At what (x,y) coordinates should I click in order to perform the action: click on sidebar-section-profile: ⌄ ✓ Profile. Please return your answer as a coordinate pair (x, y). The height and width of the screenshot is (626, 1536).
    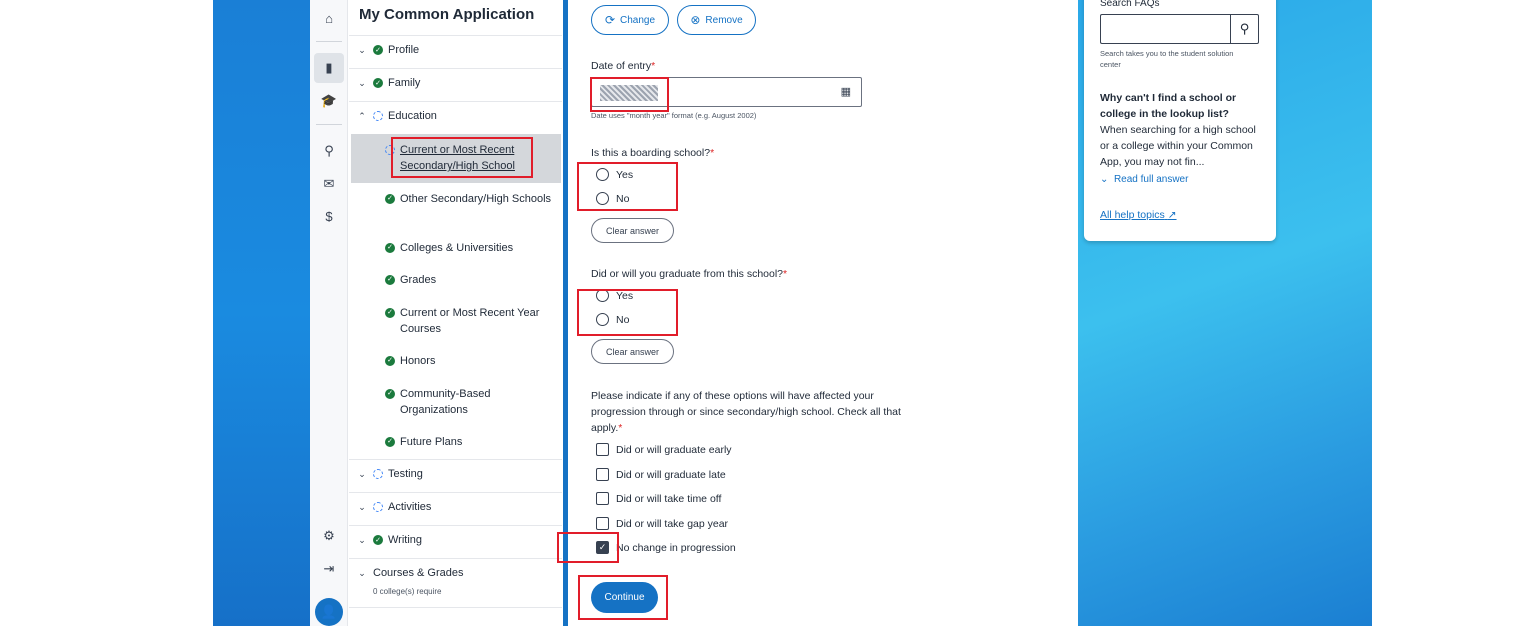
    Looking at the image, I should click on (455, 50).